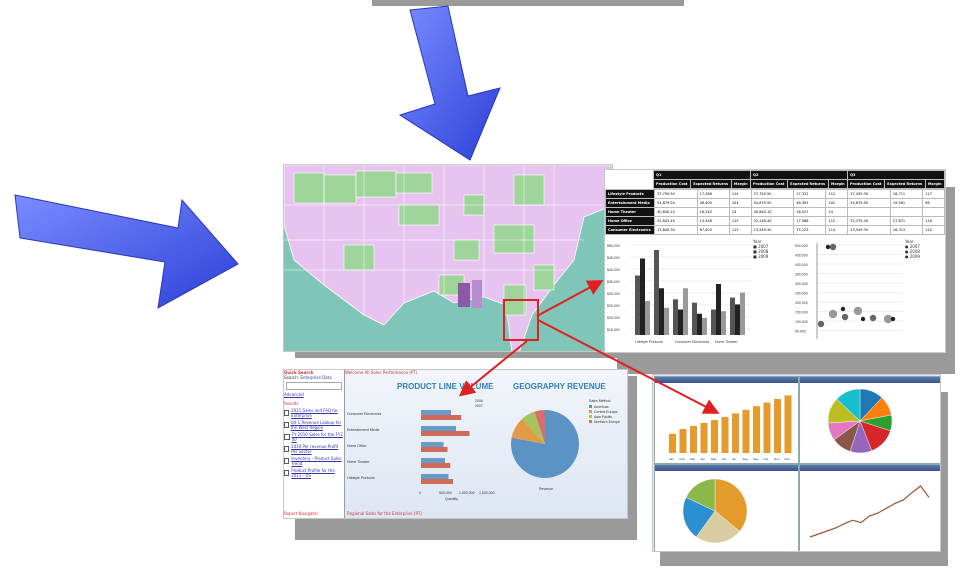 This screenshot has height=569, width=961. I want to click on y-tick: 450,000, so click(801, 256).